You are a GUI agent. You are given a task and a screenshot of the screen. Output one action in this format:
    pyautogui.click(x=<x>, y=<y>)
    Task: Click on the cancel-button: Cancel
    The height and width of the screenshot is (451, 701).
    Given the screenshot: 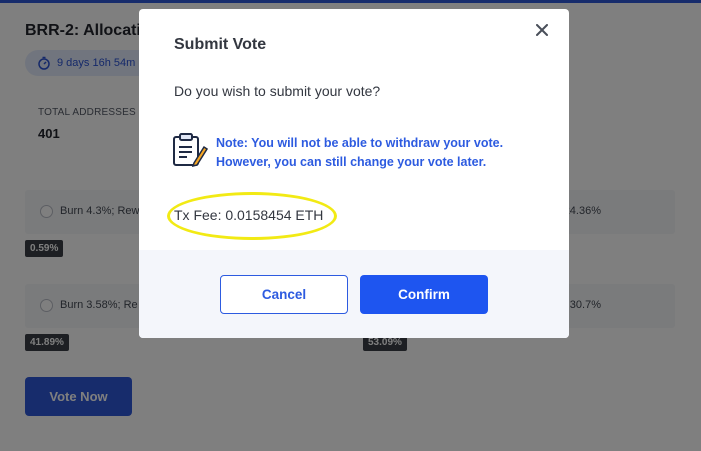 What is the action you would take?
    pyautogui.click(x=284, y=294)
    